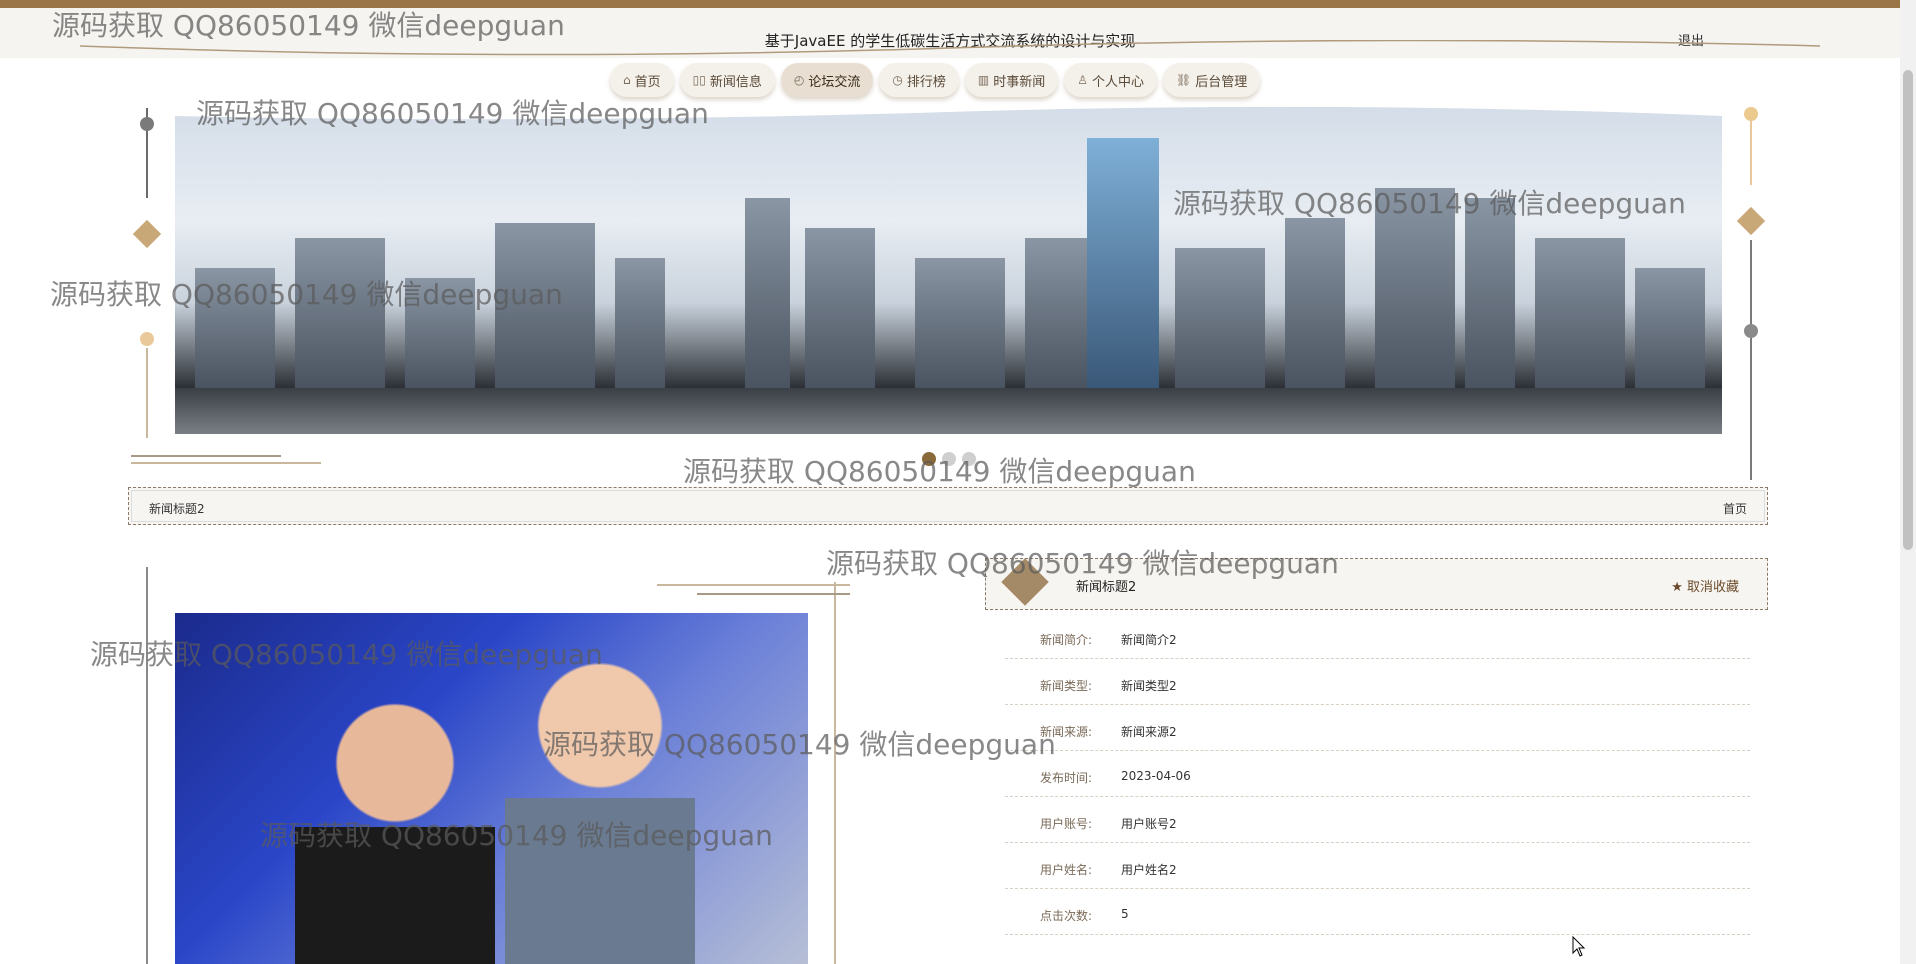 This screenshot has height=964, width=1916. What do you see at coordinates (1751, 114) in the screenshot?
I see `right-deco-dot` at bounding box center [1751, 114].